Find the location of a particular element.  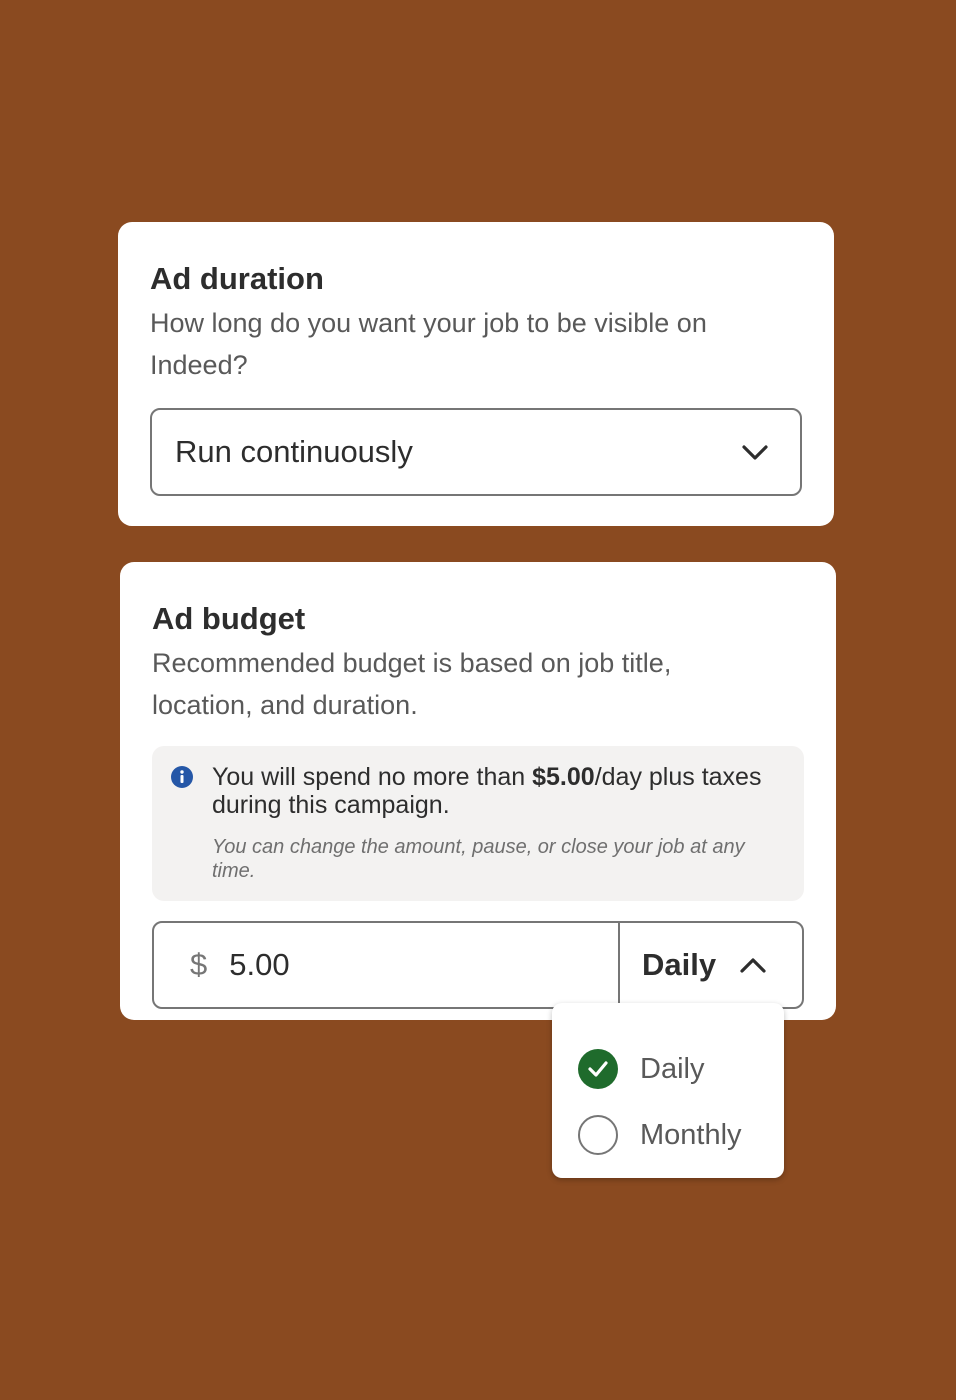

budget-info-text-before: You will spend no more than is located at coordinates (372, 777).